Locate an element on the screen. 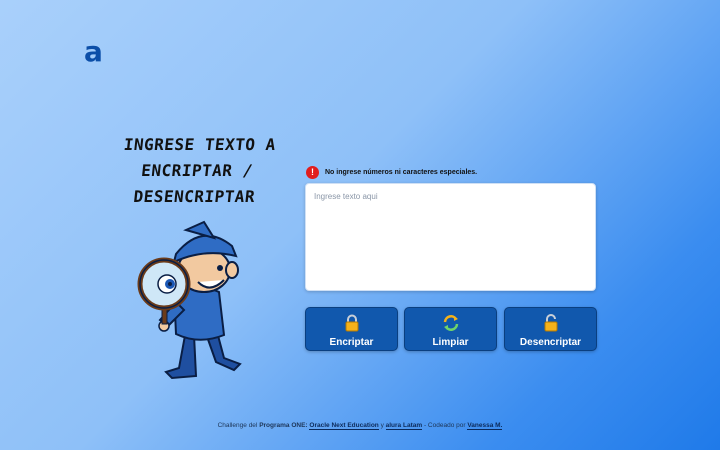 The height and width of the screenshot is (450, 720). text-input: Ingrese texto aqui is located at coordinates (450, 237).